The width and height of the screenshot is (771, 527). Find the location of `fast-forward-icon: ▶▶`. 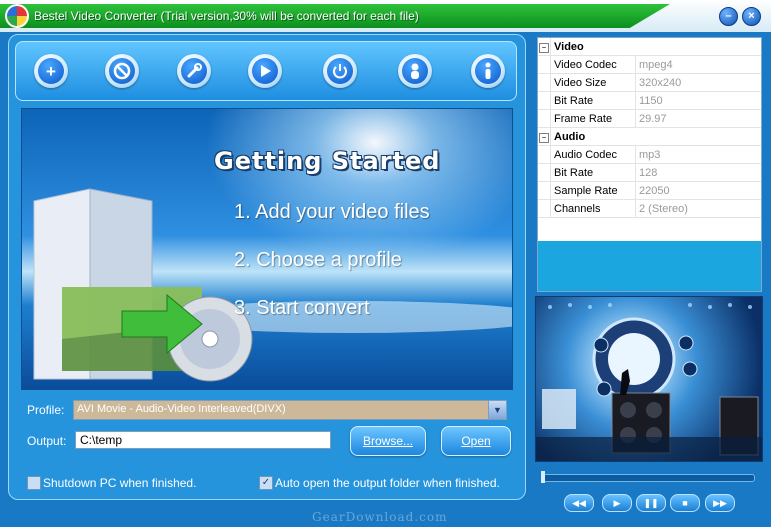

fast-forward-icon: ▶▶ is located at coordinates (720, 502).